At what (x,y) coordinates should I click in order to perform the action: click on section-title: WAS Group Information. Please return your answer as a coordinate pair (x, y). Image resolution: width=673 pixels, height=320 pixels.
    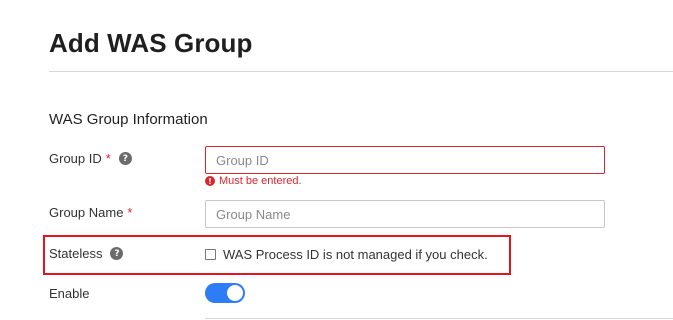
    Looking at the image, I should click on (128, 119).